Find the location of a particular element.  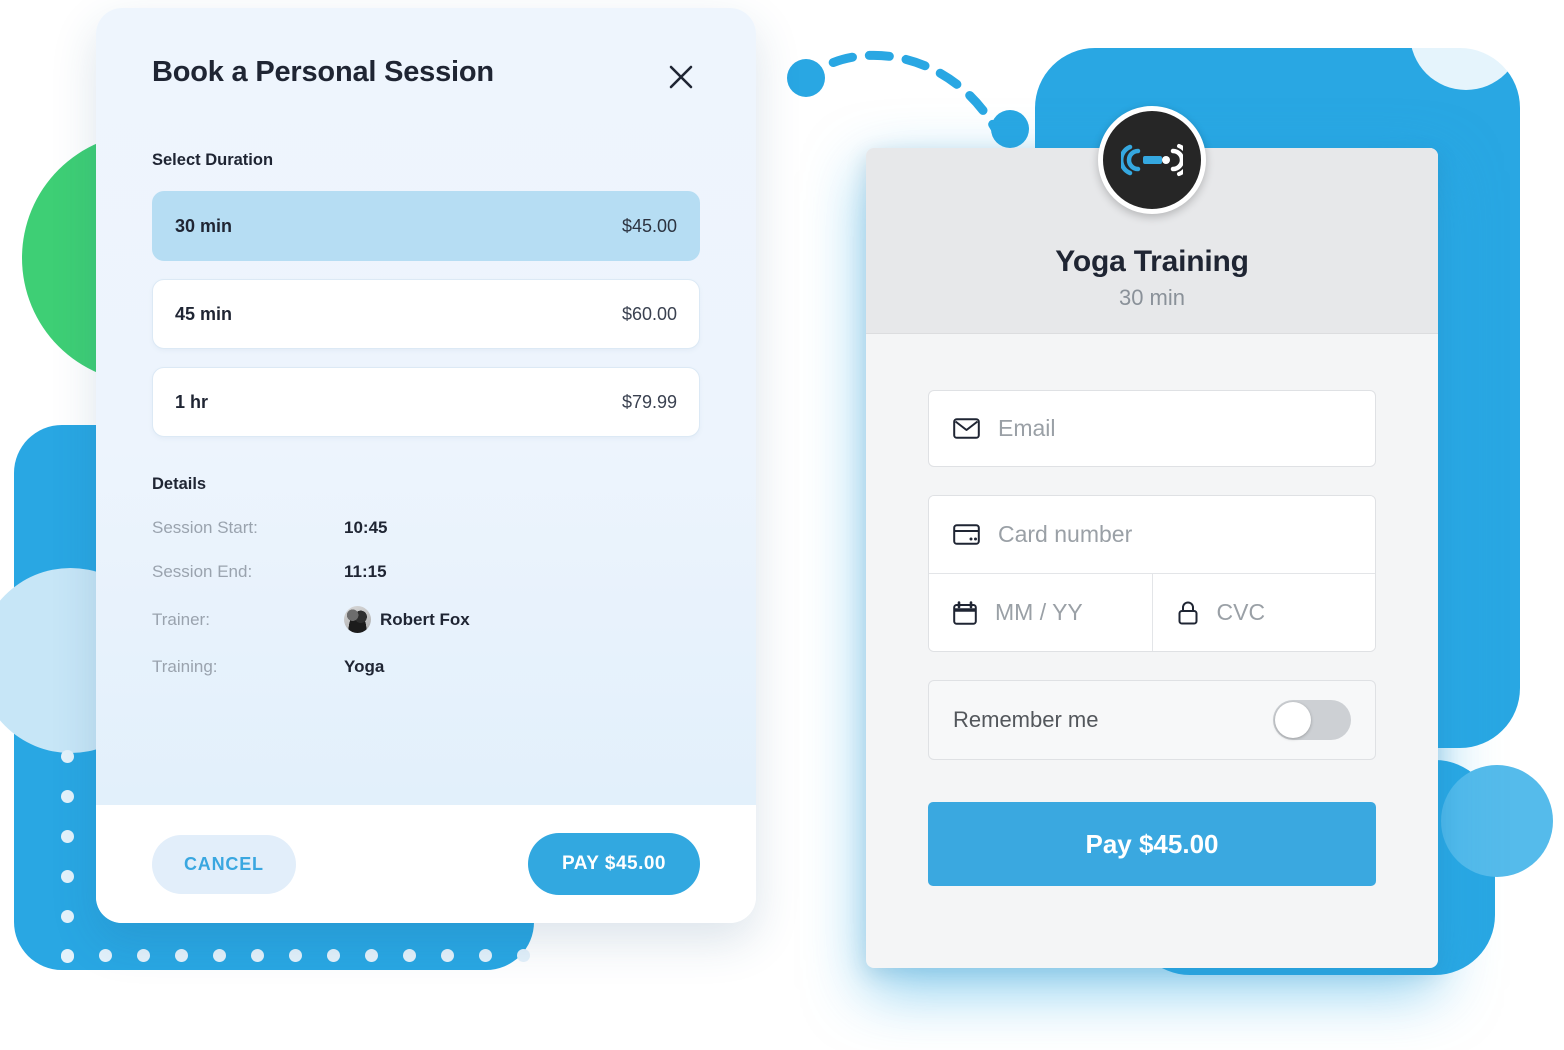

detail-value-text: Yoga is located at coordinates (364, 666).